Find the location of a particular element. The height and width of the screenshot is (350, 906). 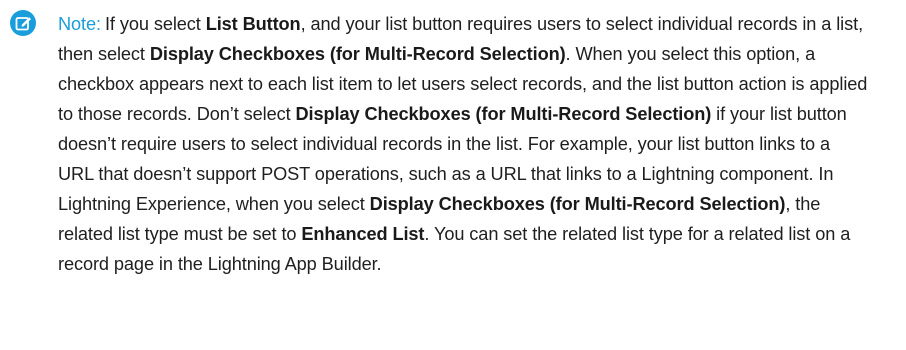

note-text-segment: If you select is located at coordinates (155, 24).